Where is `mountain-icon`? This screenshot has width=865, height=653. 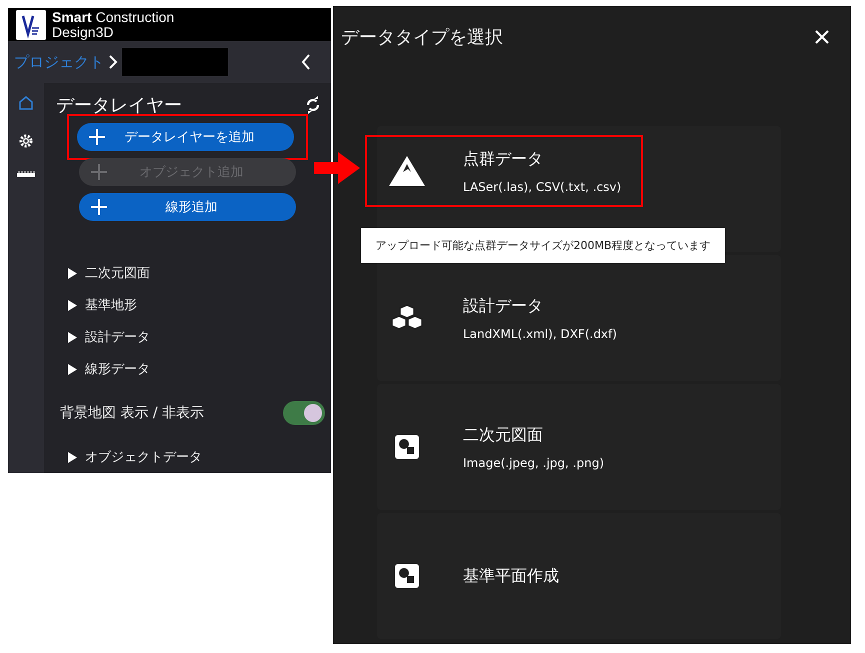 mountain-icon is located at coordinates (407, 171).